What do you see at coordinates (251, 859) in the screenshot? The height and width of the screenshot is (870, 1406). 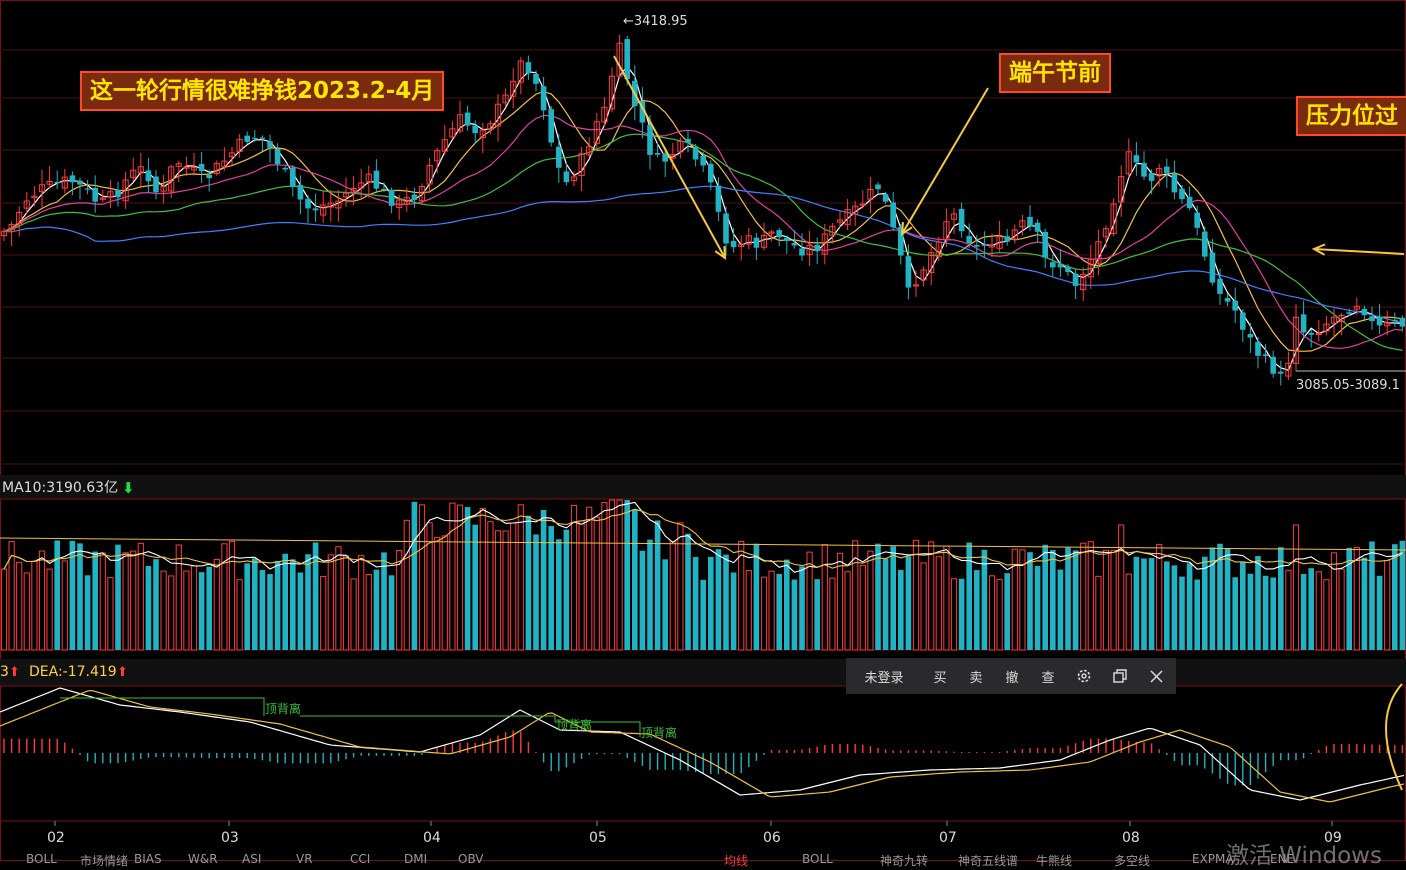 I see `indicator-tab: ASI` at bounding box center [251, 859].